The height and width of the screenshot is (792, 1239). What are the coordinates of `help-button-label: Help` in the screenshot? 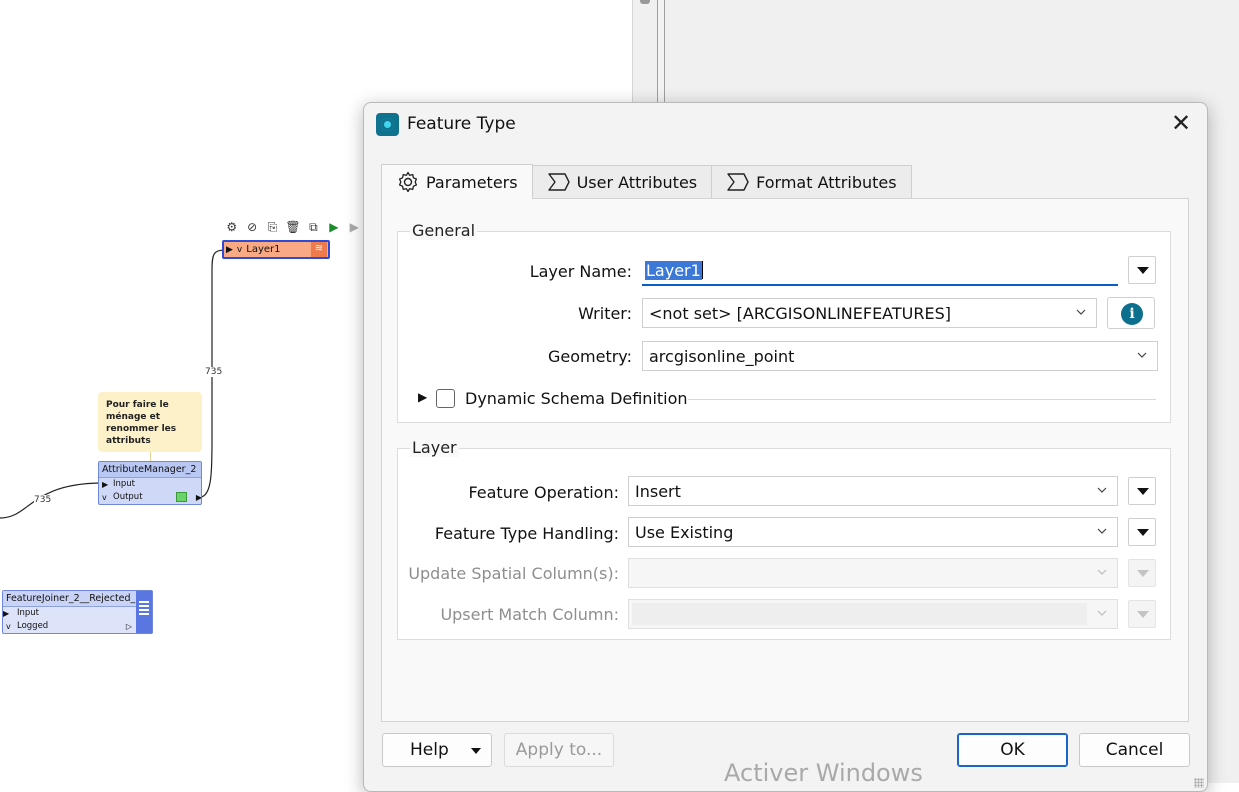 It's located at (429, 750).